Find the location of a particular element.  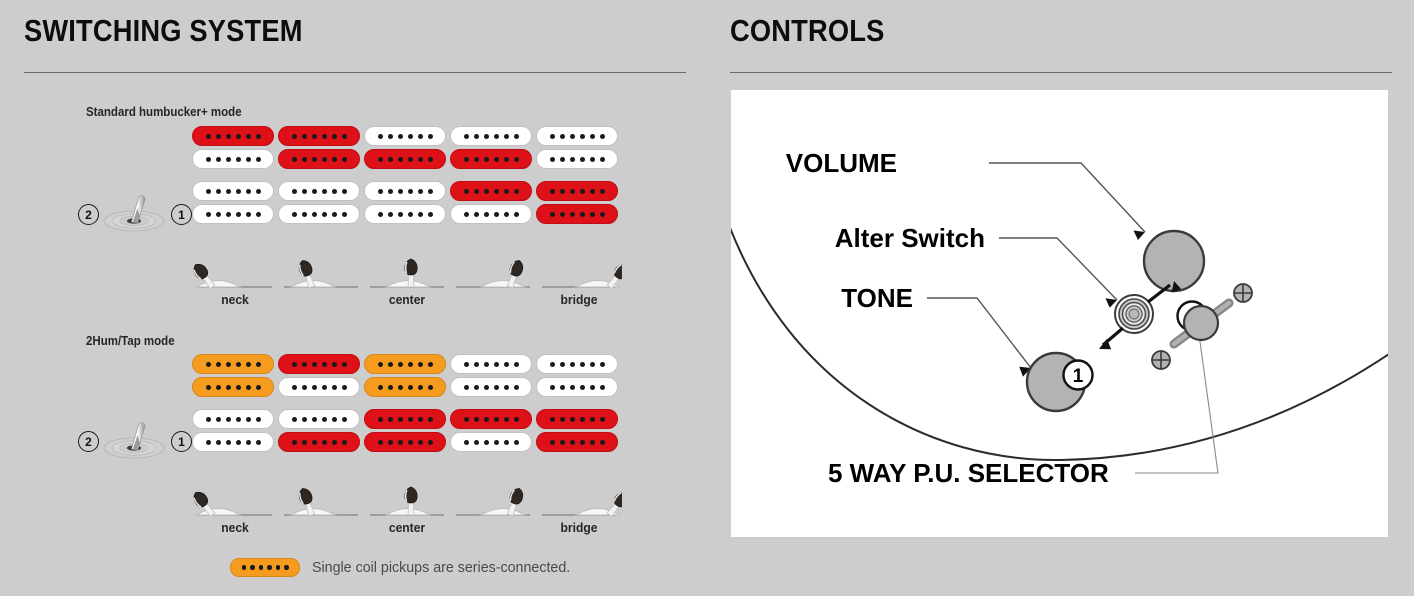

alter-switch-position-1-label: 1 is located at coordinates (1078, 376).